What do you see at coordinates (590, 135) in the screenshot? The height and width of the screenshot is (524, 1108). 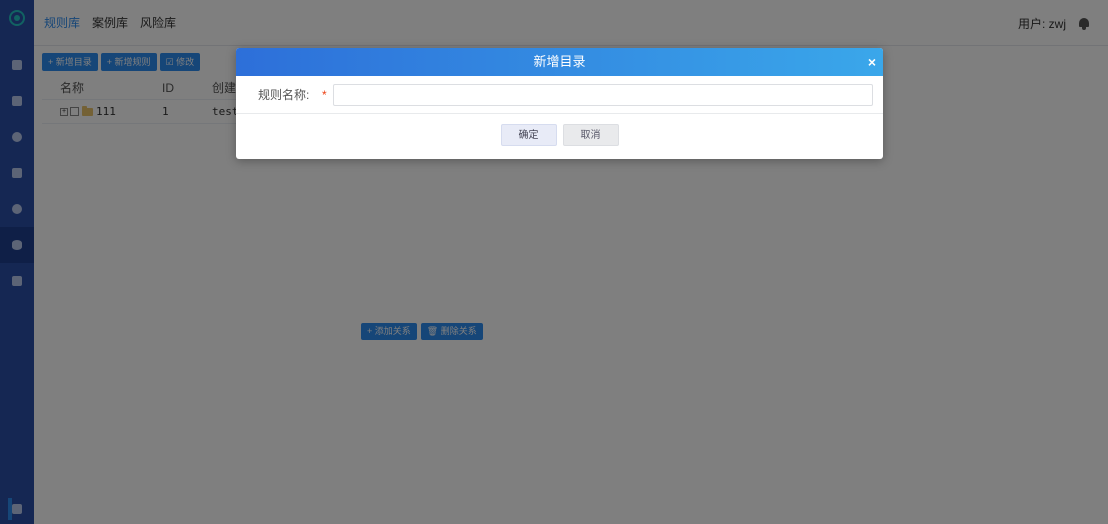 I see `cancel-button: 取消` at bounding box center [590, 135].